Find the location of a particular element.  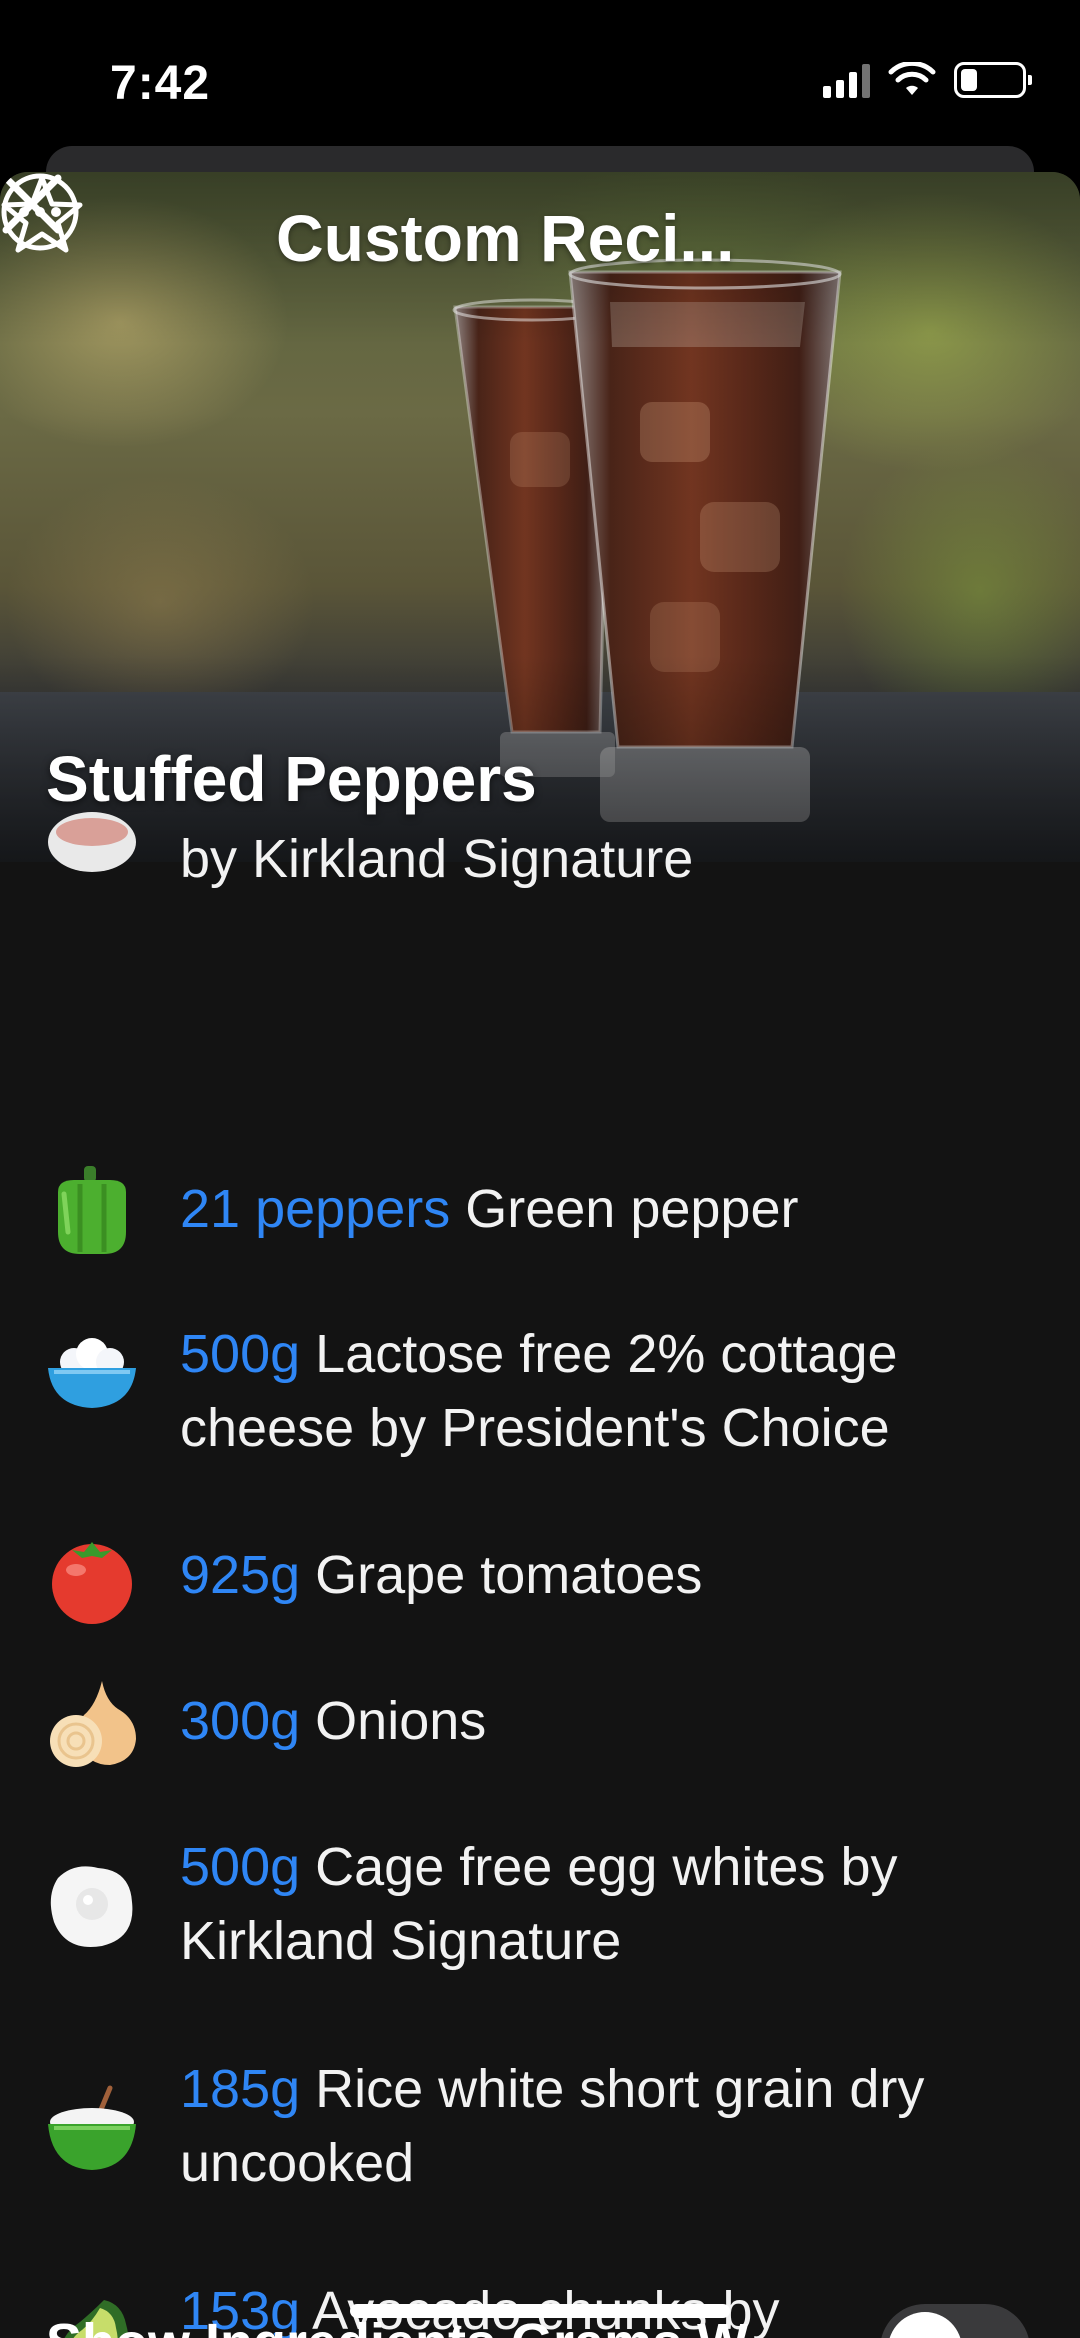

ingredient-name: Green pepper is located at coordinates (632, 1209).